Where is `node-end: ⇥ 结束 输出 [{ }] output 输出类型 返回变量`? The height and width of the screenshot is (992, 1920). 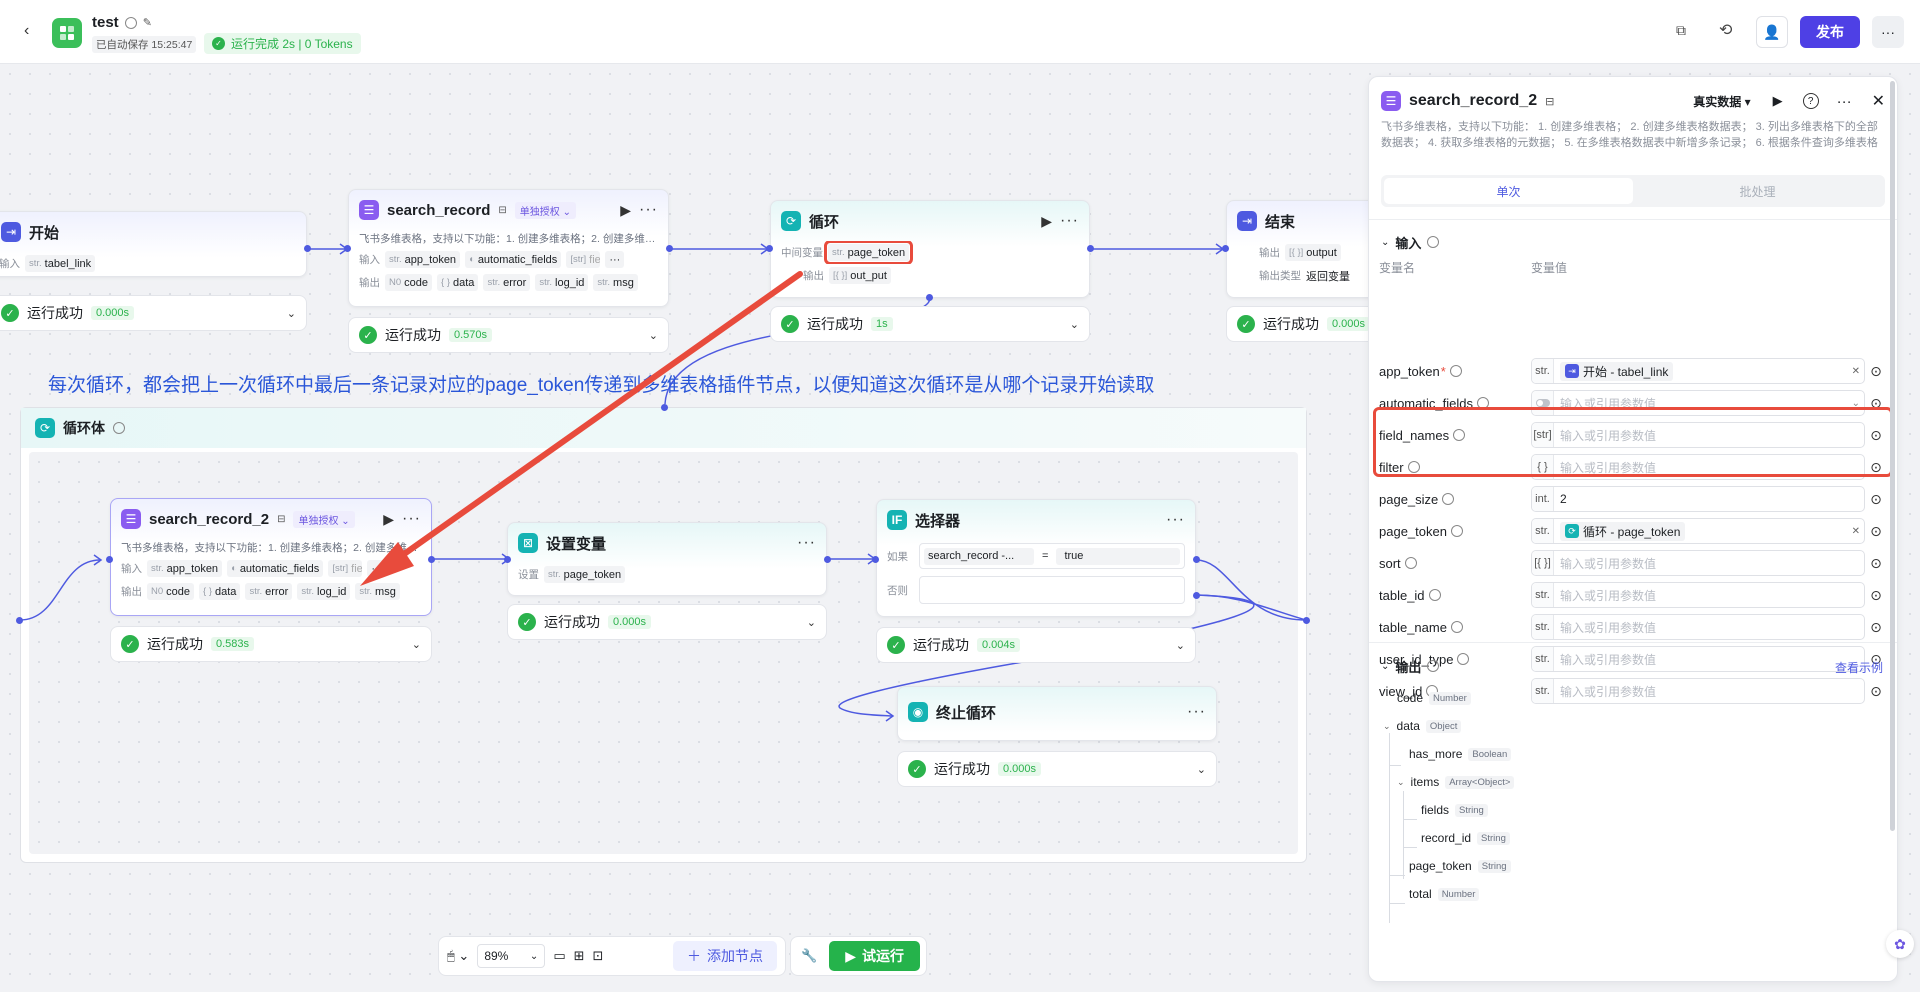 node-end: ⇥ 结束 输出 [{ }] output 输出类型 返回变量 is located at coordinates (1306, 249).